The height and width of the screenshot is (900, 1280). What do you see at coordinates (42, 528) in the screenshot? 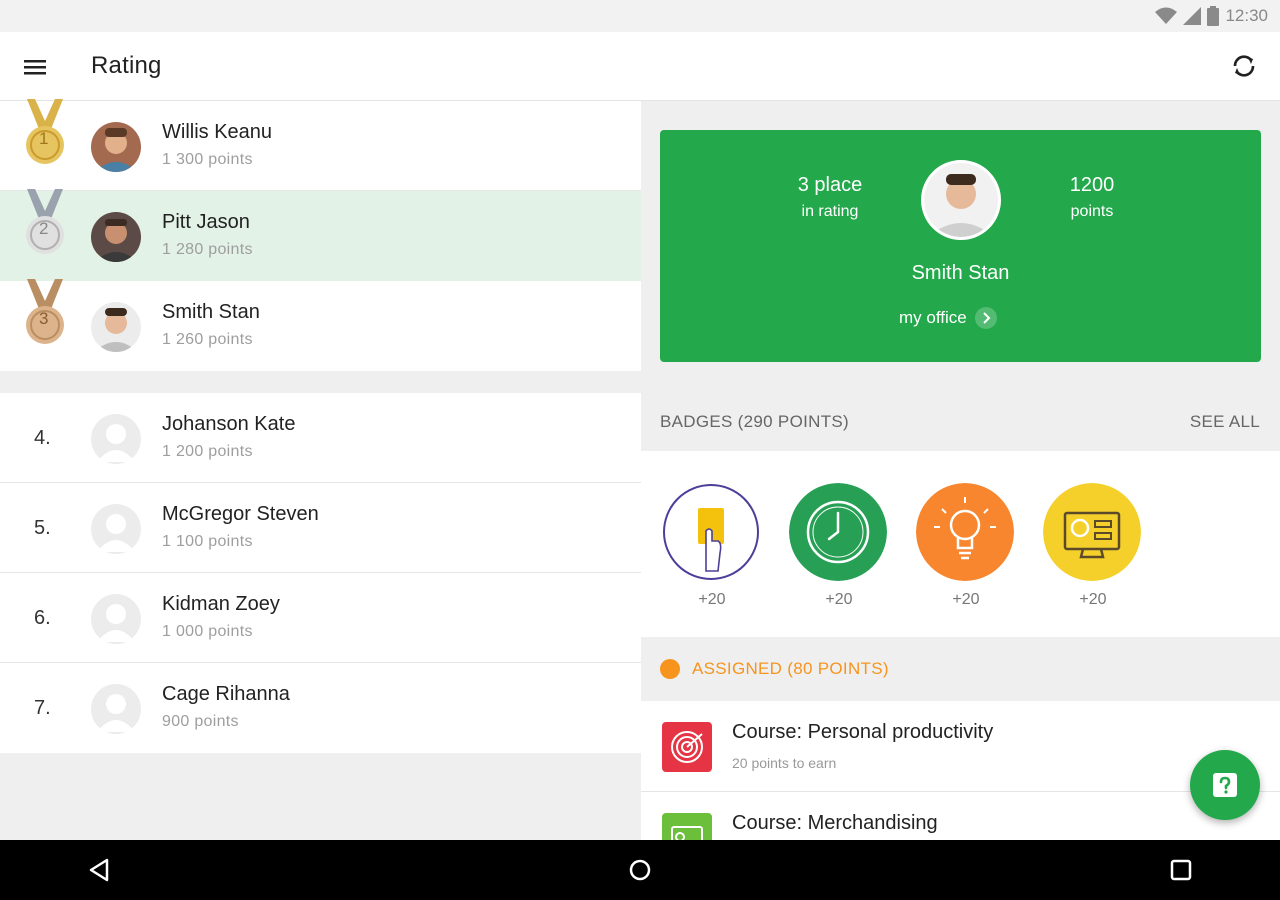
I see `rank-number: 5.` at bounding box center [42, 528].